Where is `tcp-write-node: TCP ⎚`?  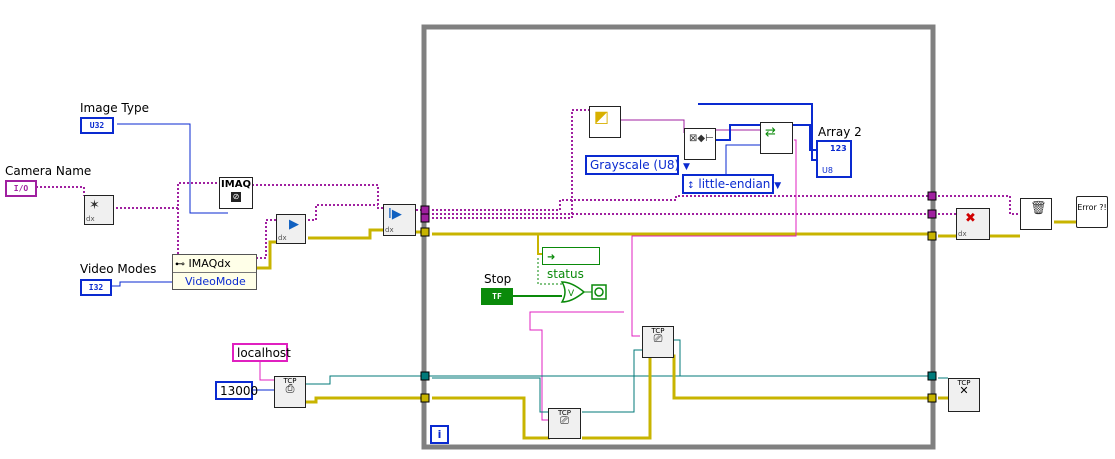 tcp-write-node: TCP ⎚ is located at coordinates (564, 423).